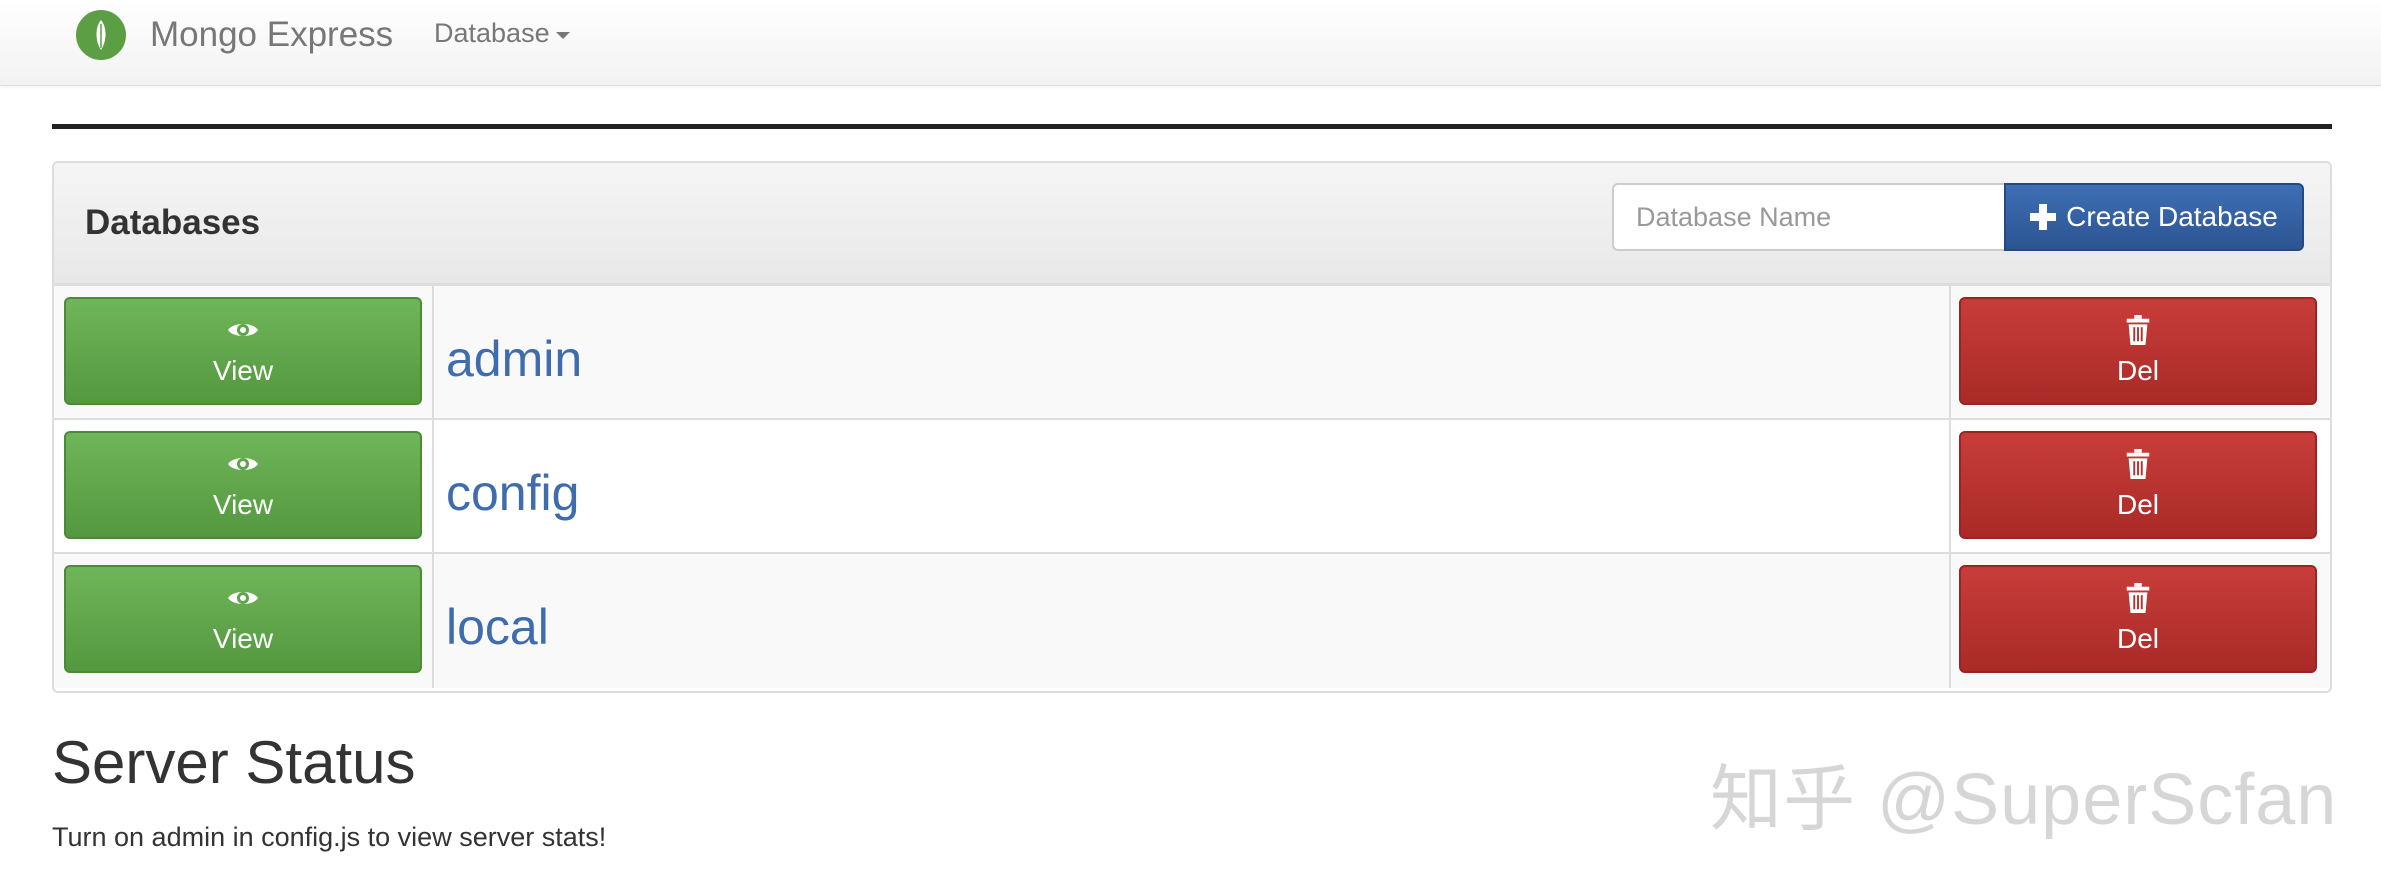  I want to click on database-name-link: admin, so click(514, 359).